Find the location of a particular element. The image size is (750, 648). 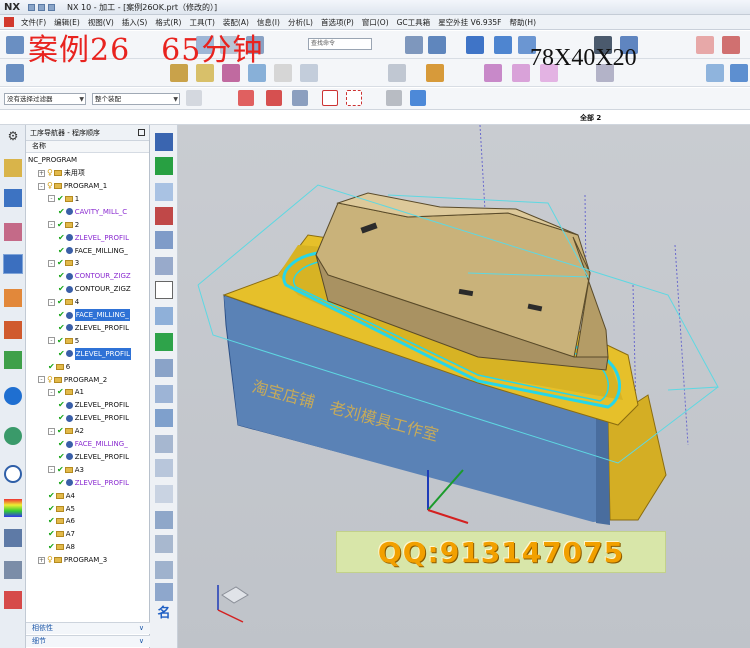

tree-row: ✔ A8 is located at coordinates (61, 547).